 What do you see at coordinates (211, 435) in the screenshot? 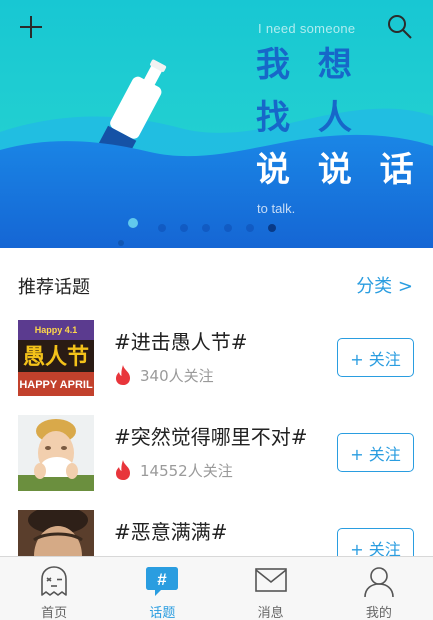
I see `topic-title: #突然觉得哪里不对#` at bounding box center [211, 435].